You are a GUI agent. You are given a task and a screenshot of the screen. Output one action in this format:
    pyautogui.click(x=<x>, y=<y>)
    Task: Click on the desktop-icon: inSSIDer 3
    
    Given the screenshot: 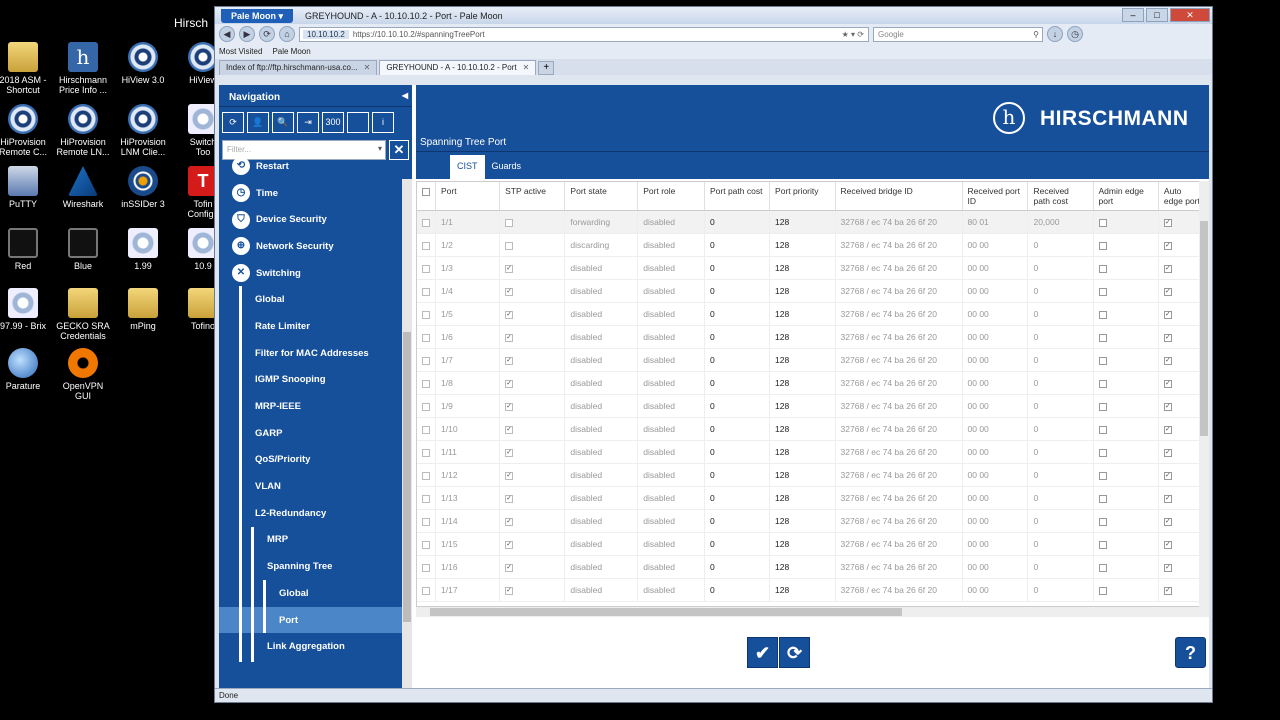 What is the action you would take?
    pyautogui.click(x=143, y=187)
    